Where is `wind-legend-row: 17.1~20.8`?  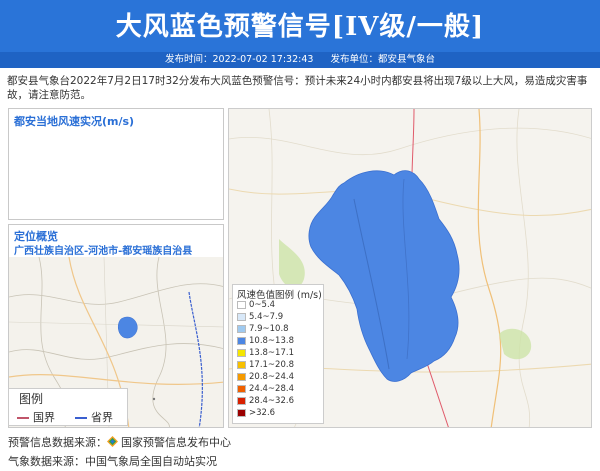
wind-legend-row: 17.1~20.8 is located at coordinates (265, 365).